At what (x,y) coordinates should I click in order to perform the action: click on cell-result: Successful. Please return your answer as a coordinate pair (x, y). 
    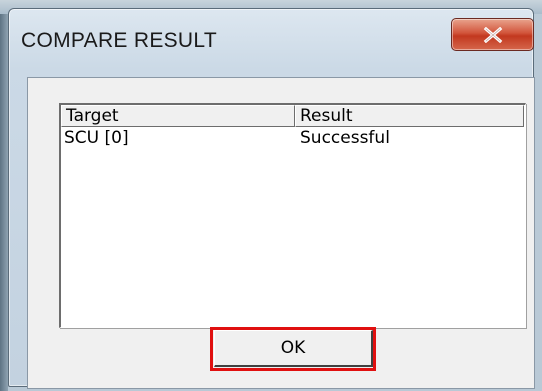
    Looking at the image, I should click on (345, 138).